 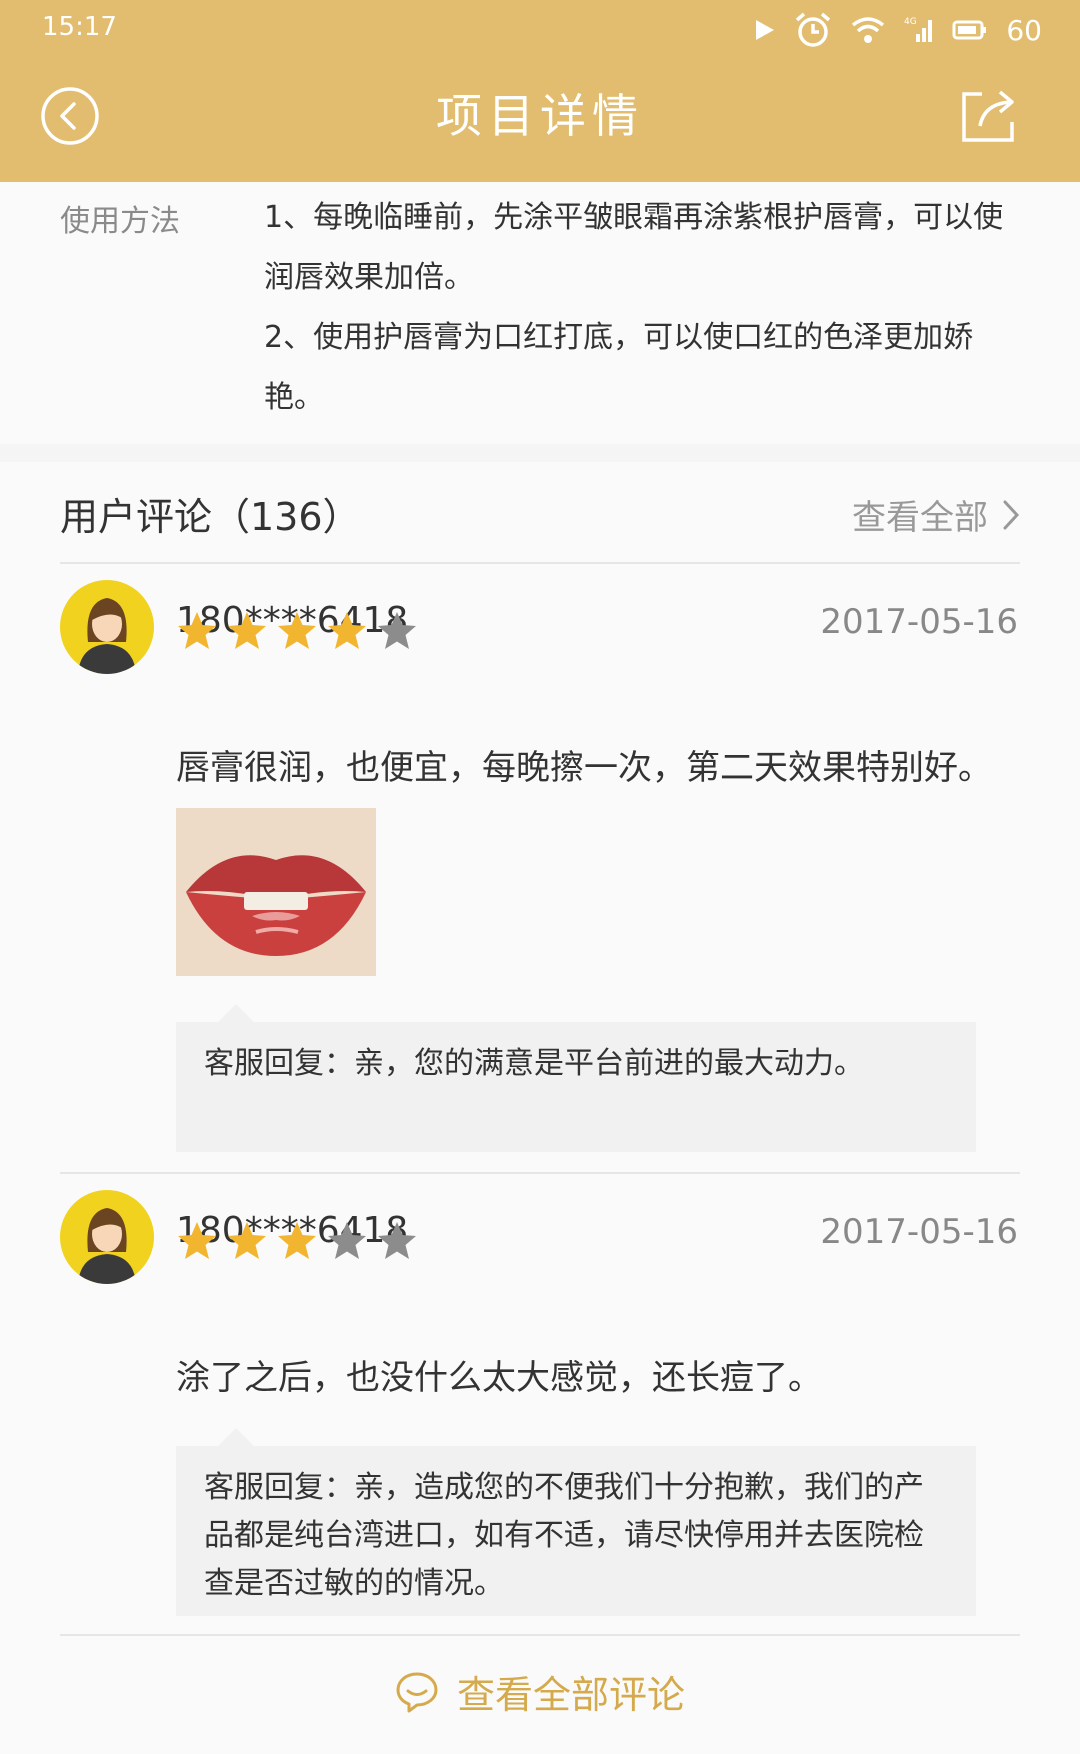 I want to click on battery-icon, so click(x=969, y=30).